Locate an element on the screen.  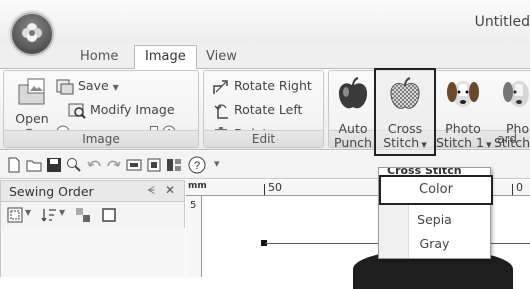
sewing-order-header: Sewing Order ᗕ ✕ is located at coordinates (92, 191).